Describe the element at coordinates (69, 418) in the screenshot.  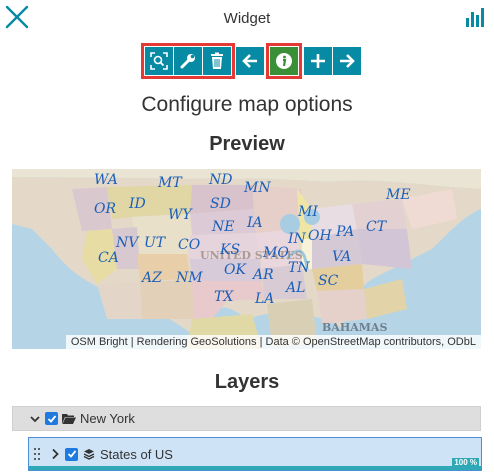
I see `folder-open-icon` at that location.